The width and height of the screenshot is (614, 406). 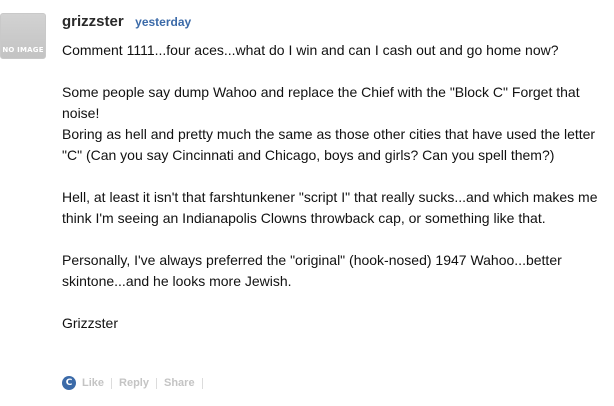 What do you see at coordinates (23, 50) in the screenshot?
I see `avatar-placeholder-text: NO IMAGE` at bounding box center [23, 50].